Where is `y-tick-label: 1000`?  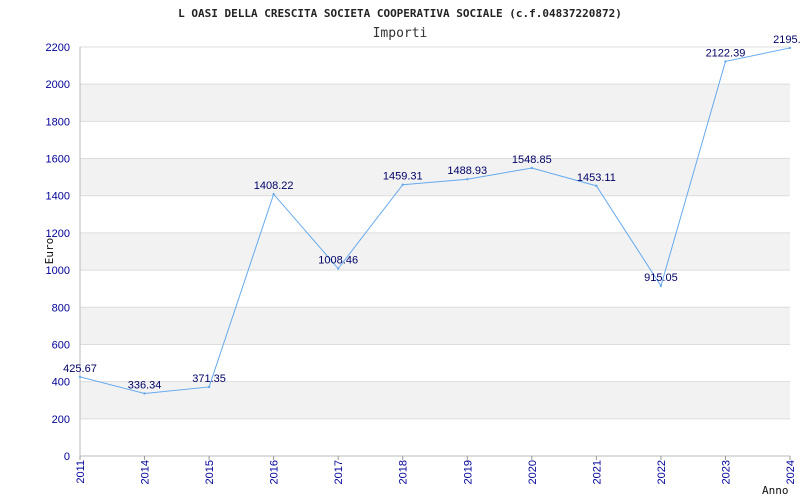
y-tick-label: 1000 is located at coordinates (58, 271).